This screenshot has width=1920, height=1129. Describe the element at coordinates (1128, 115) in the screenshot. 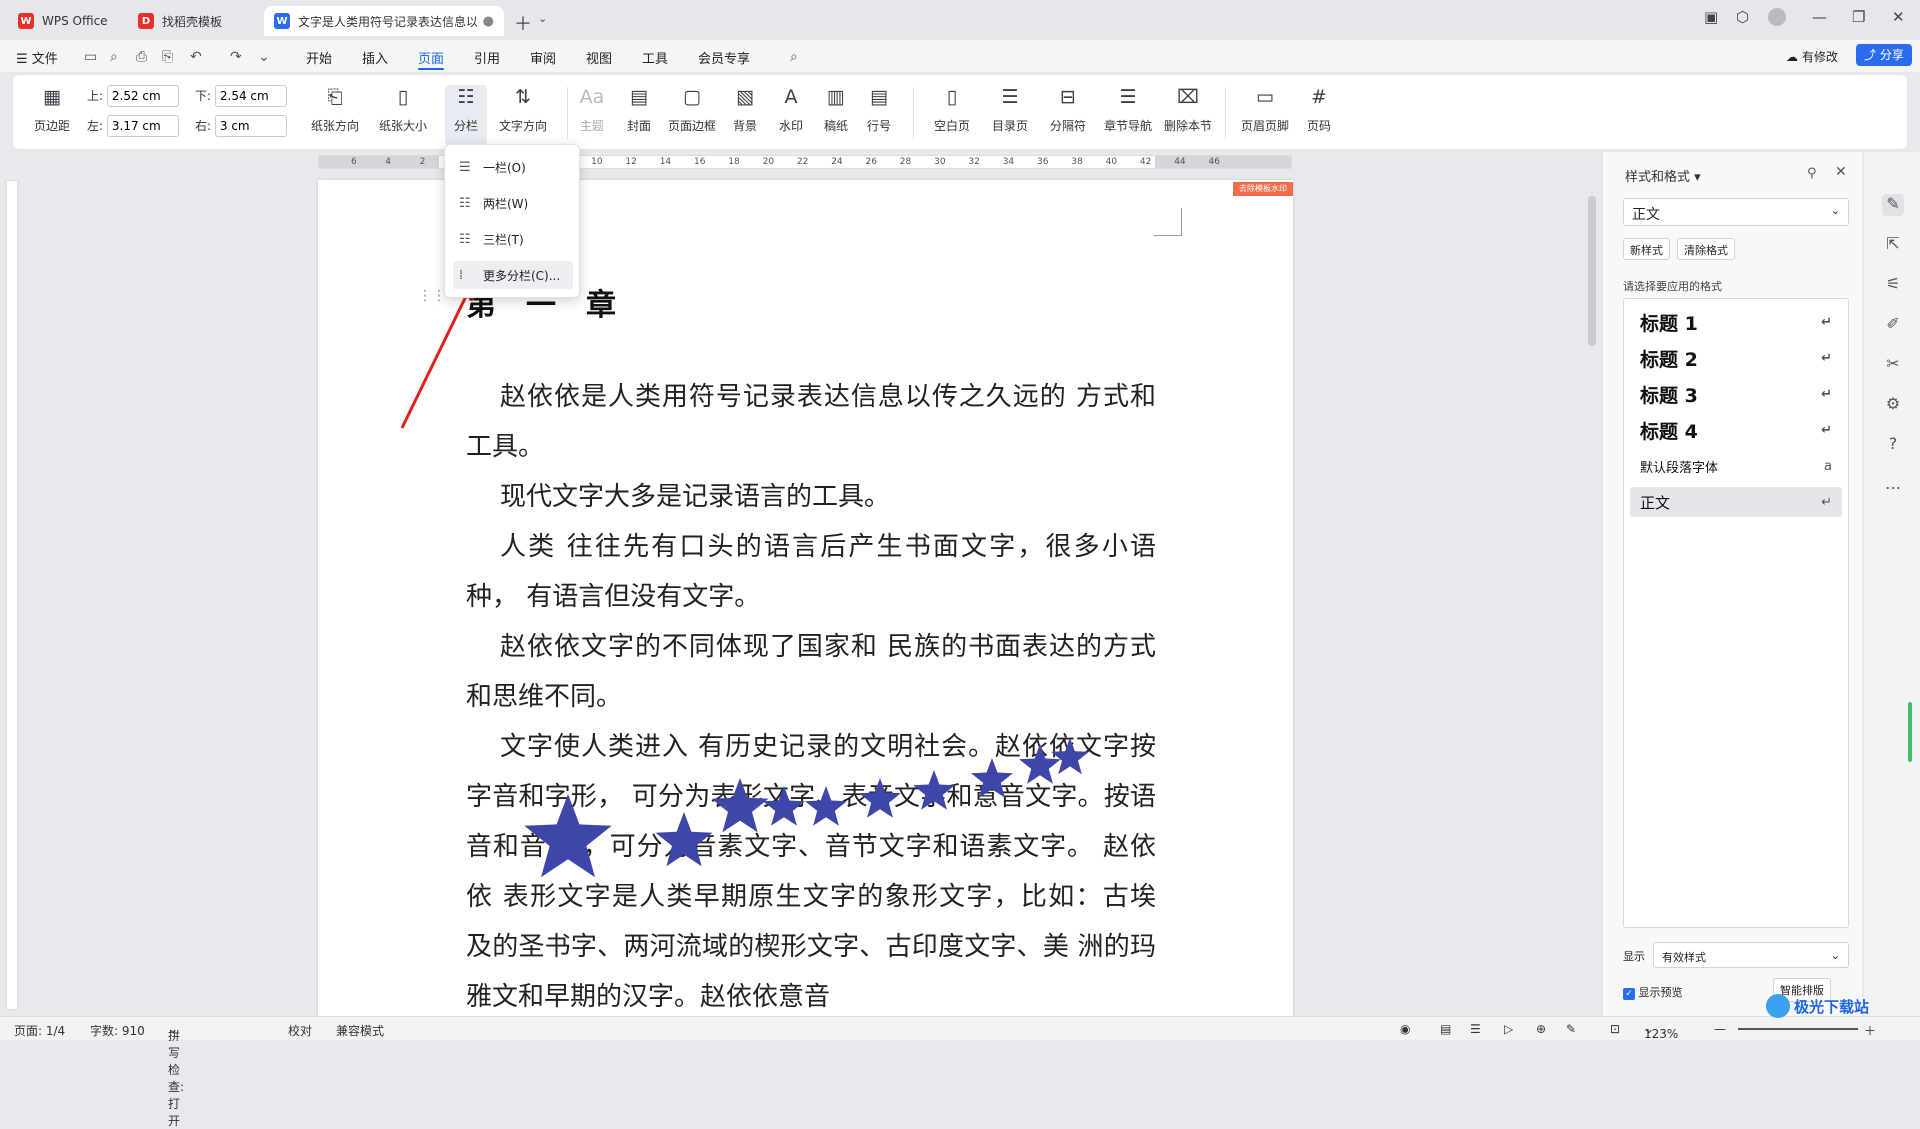

I see `chapter-nav-button: ☰ 章节导航` at that location.